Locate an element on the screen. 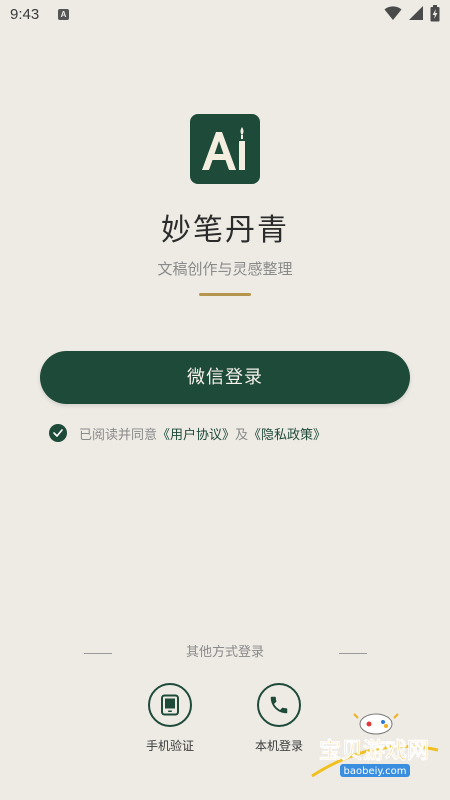 The width and height of the screenshot is (450, 800). site-watermark: 宝贝游戏网 baobeiy.com is located at coordinates (374, 746).